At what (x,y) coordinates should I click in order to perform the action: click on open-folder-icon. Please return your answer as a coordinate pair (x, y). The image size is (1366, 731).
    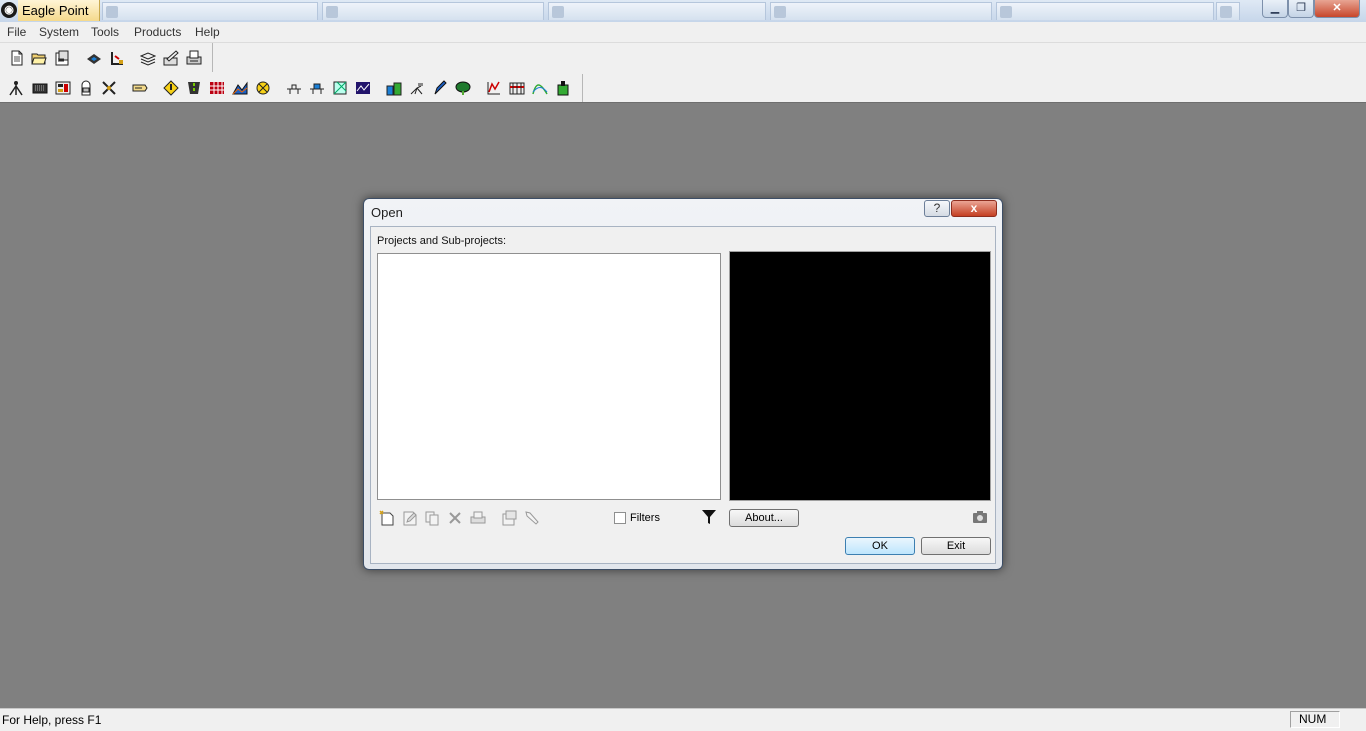
    Looking at the image, I should click on (39, 58).